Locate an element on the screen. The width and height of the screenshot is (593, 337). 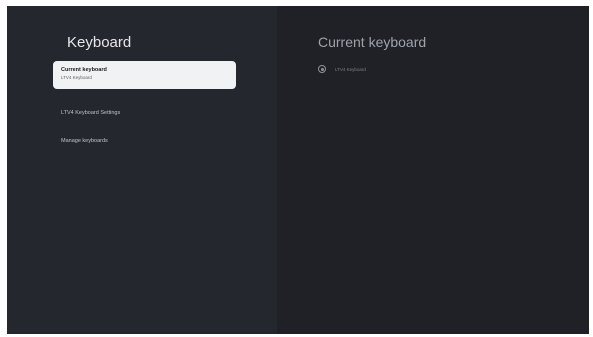
menu-item-sublabel: LTV4 Keyboard is located at coordinates (76, 77).